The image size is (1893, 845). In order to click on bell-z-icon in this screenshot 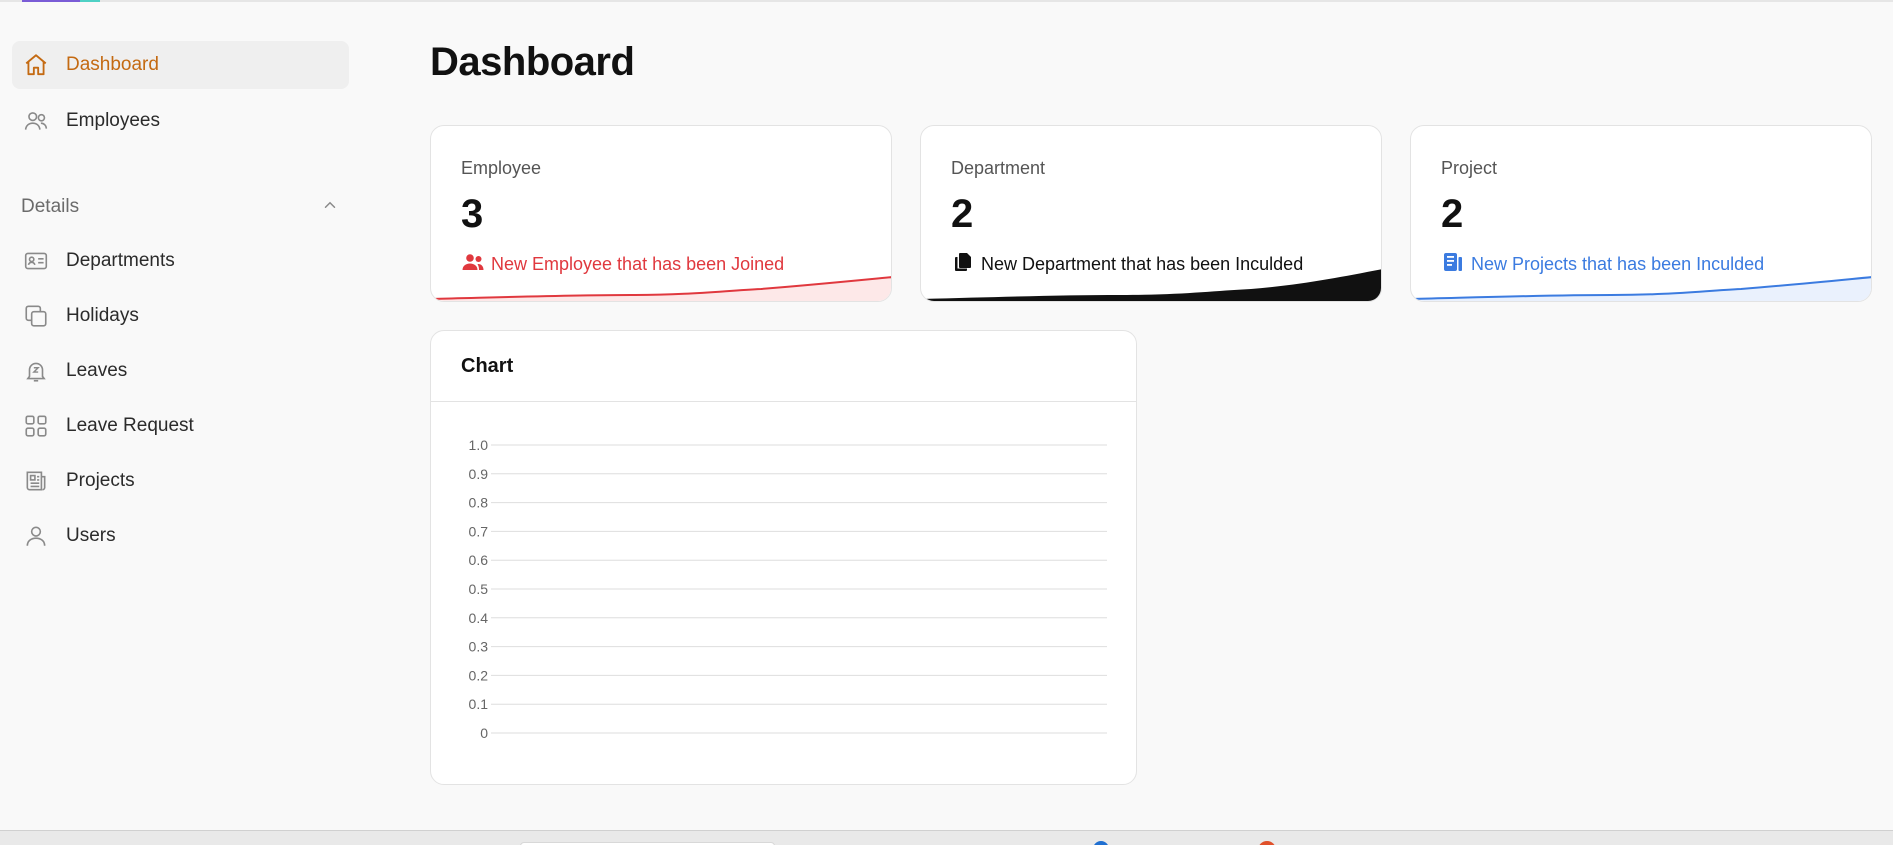, I will do `click(36, 371)`.